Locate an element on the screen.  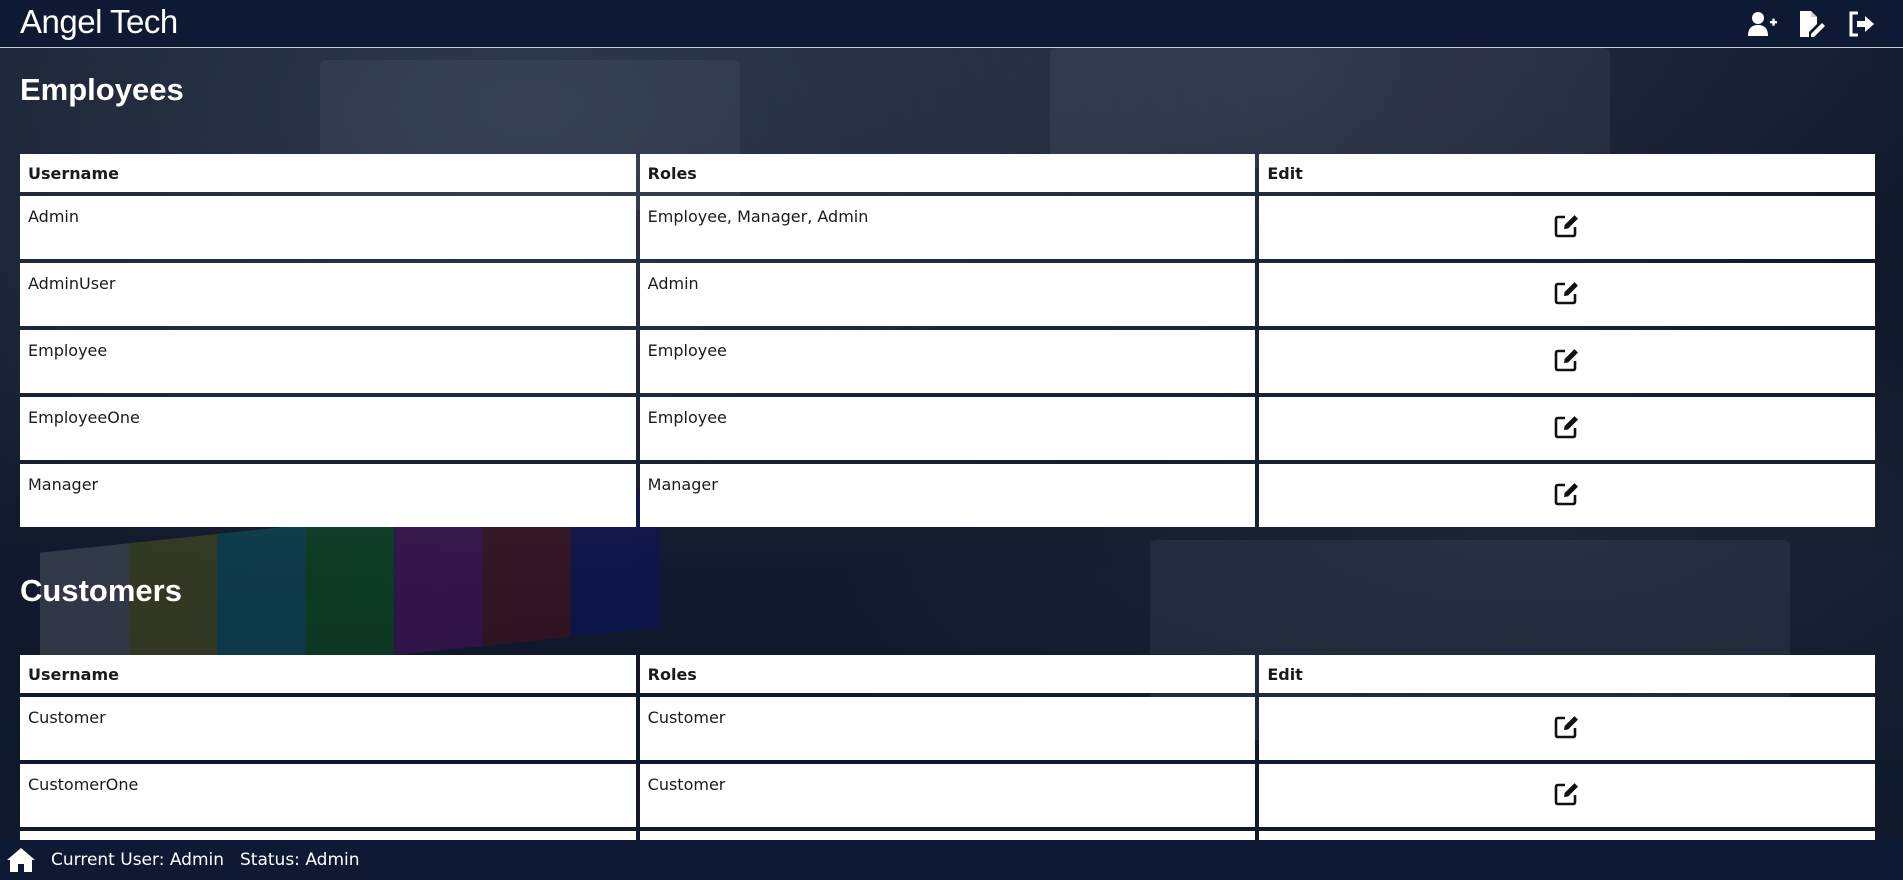
table-row: Employee Employee is located at coordinates (947, 361).